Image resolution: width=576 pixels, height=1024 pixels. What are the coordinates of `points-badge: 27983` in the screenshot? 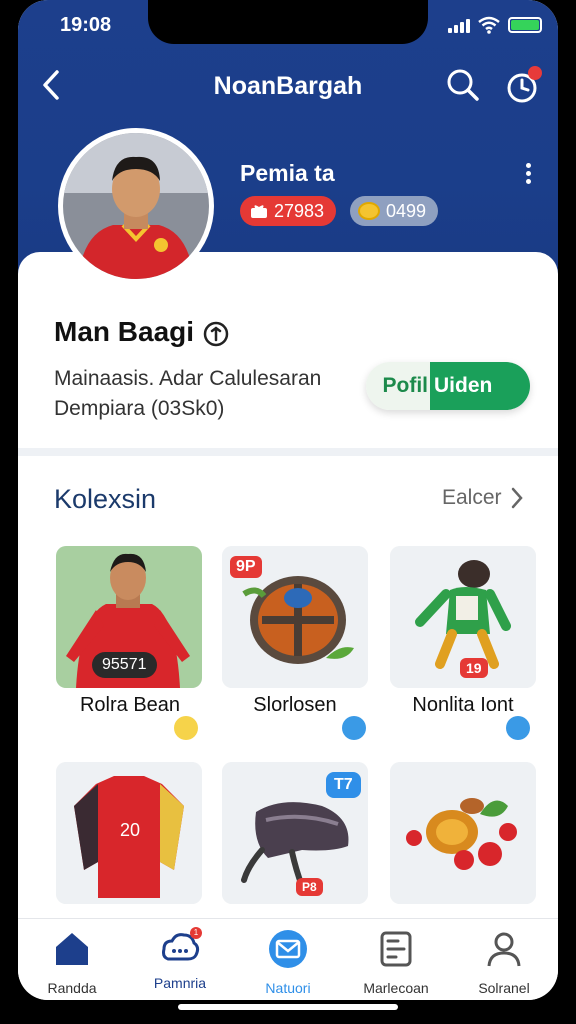 It's located at (288, 211).